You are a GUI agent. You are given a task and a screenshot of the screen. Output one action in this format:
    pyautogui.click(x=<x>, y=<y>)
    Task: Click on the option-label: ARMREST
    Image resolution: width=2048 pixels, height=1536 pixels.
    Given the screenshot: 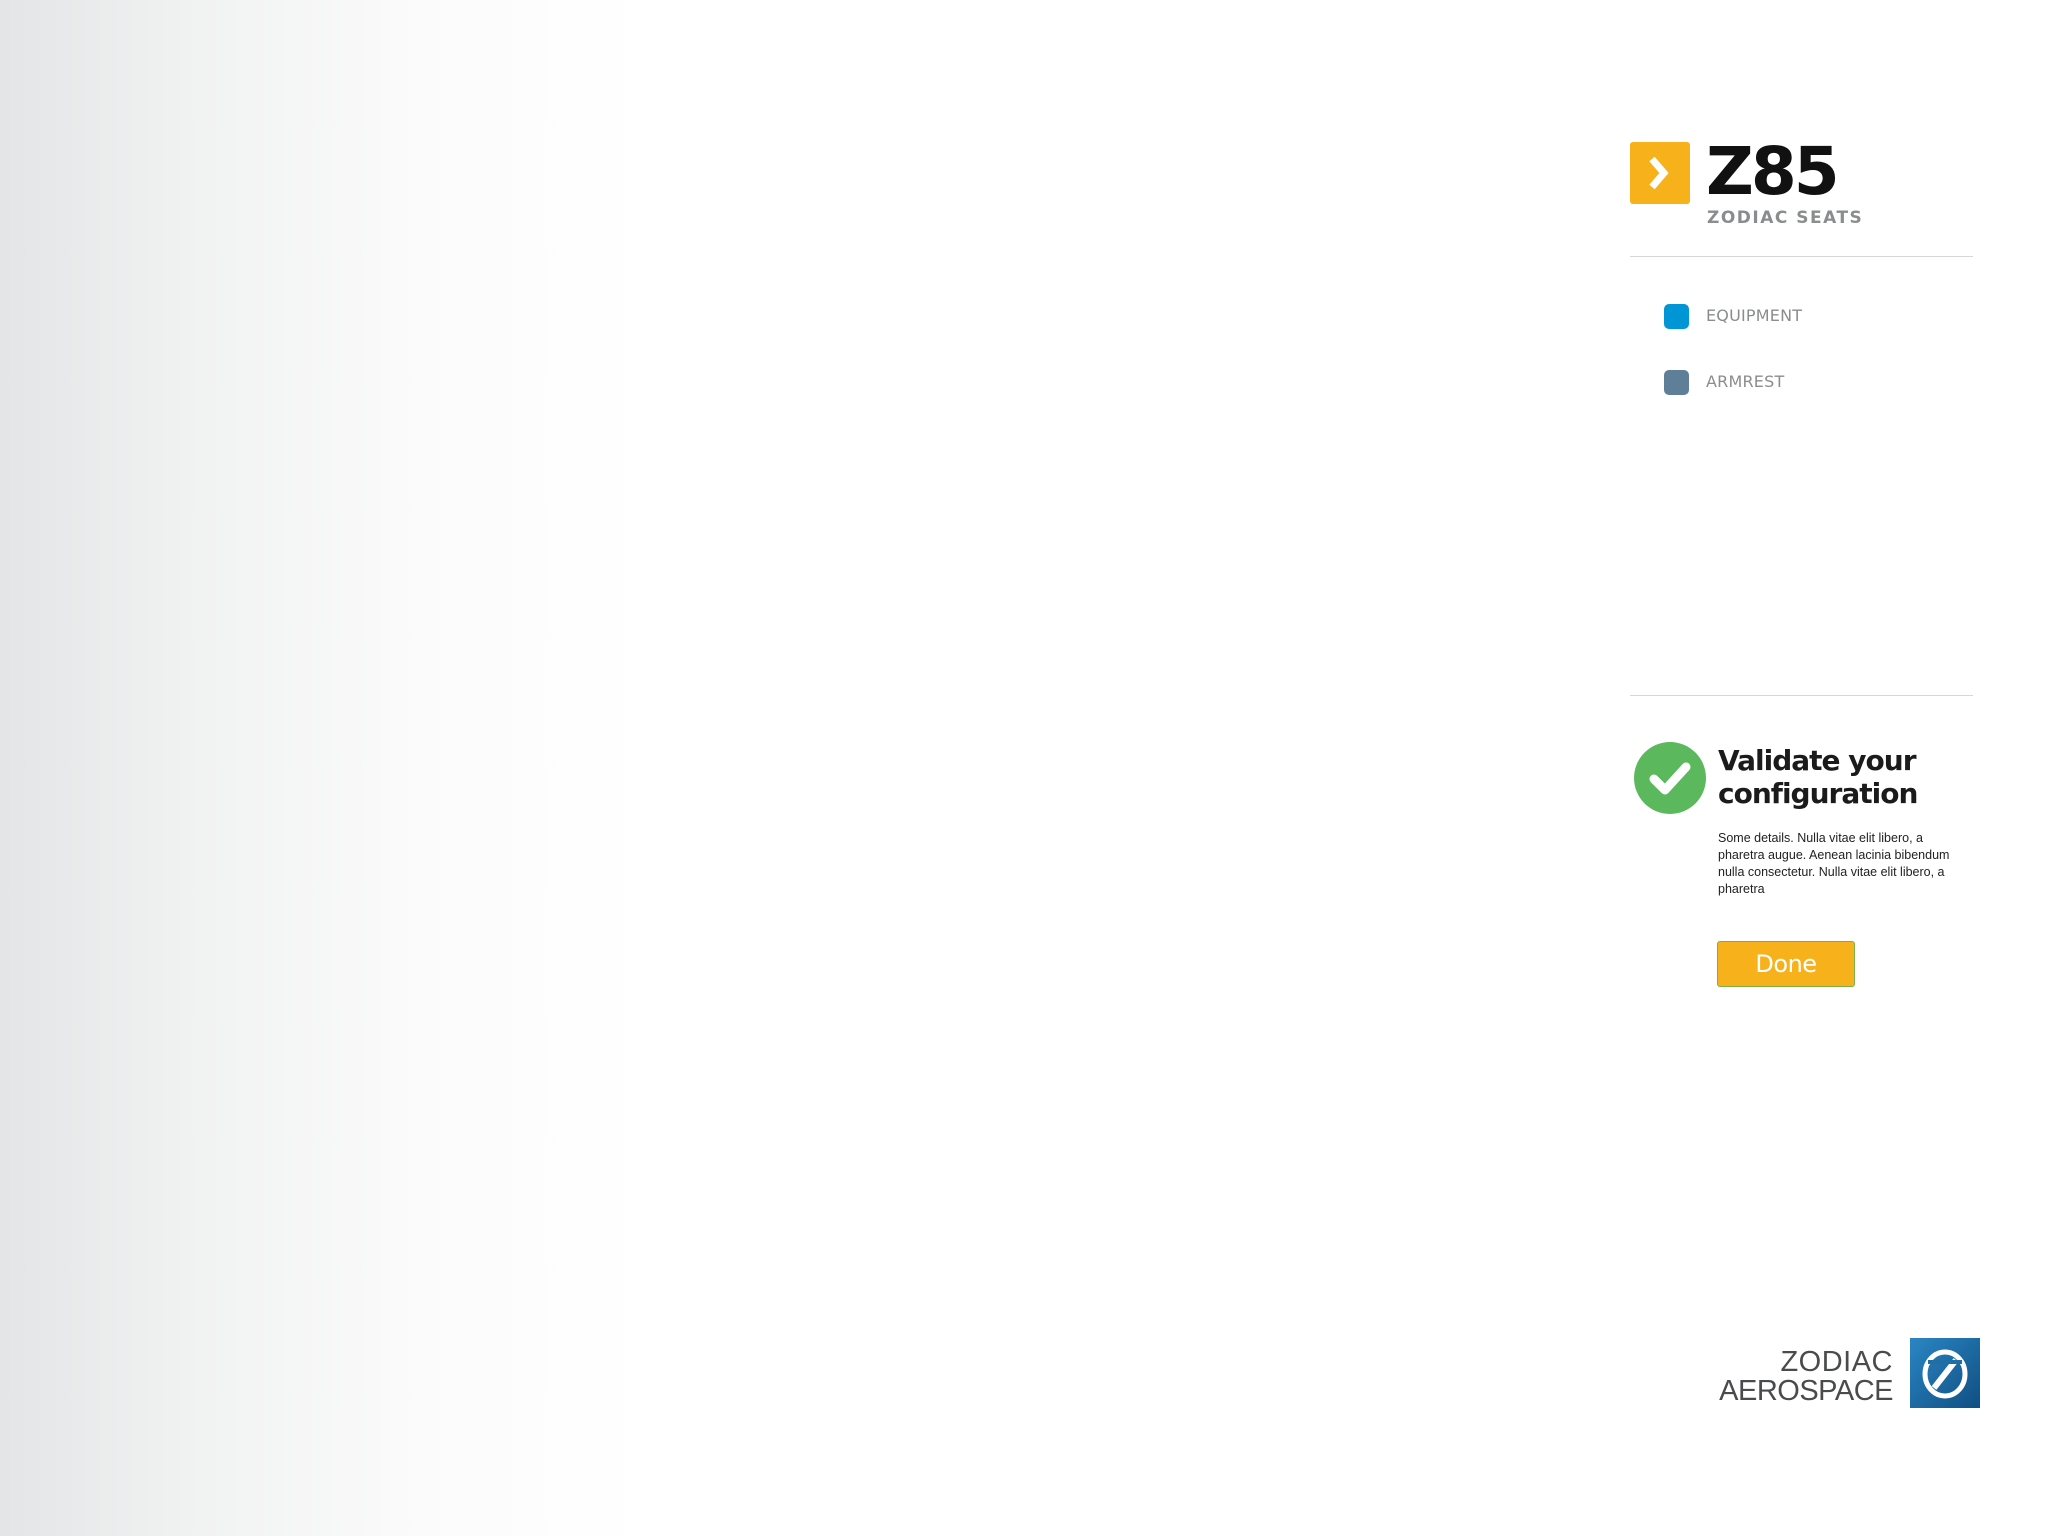 What is the action you would take?
    pyautogui.click(x=1745, y=381)
    